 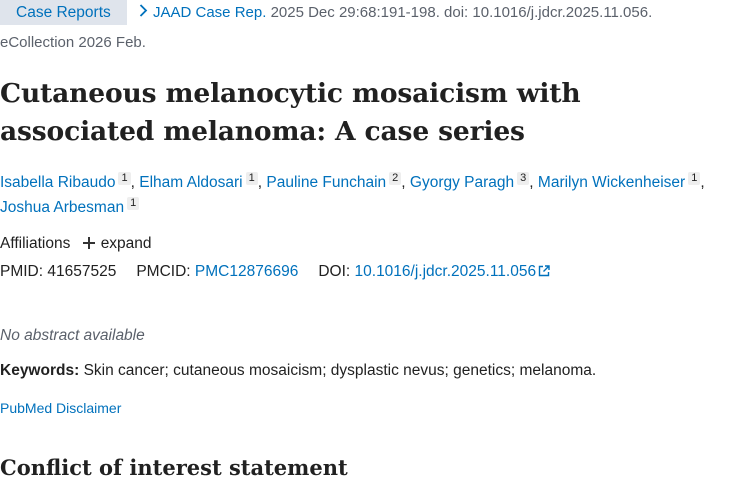 I want to click on affiliation-marker: 3, so click(x=523, y=178).